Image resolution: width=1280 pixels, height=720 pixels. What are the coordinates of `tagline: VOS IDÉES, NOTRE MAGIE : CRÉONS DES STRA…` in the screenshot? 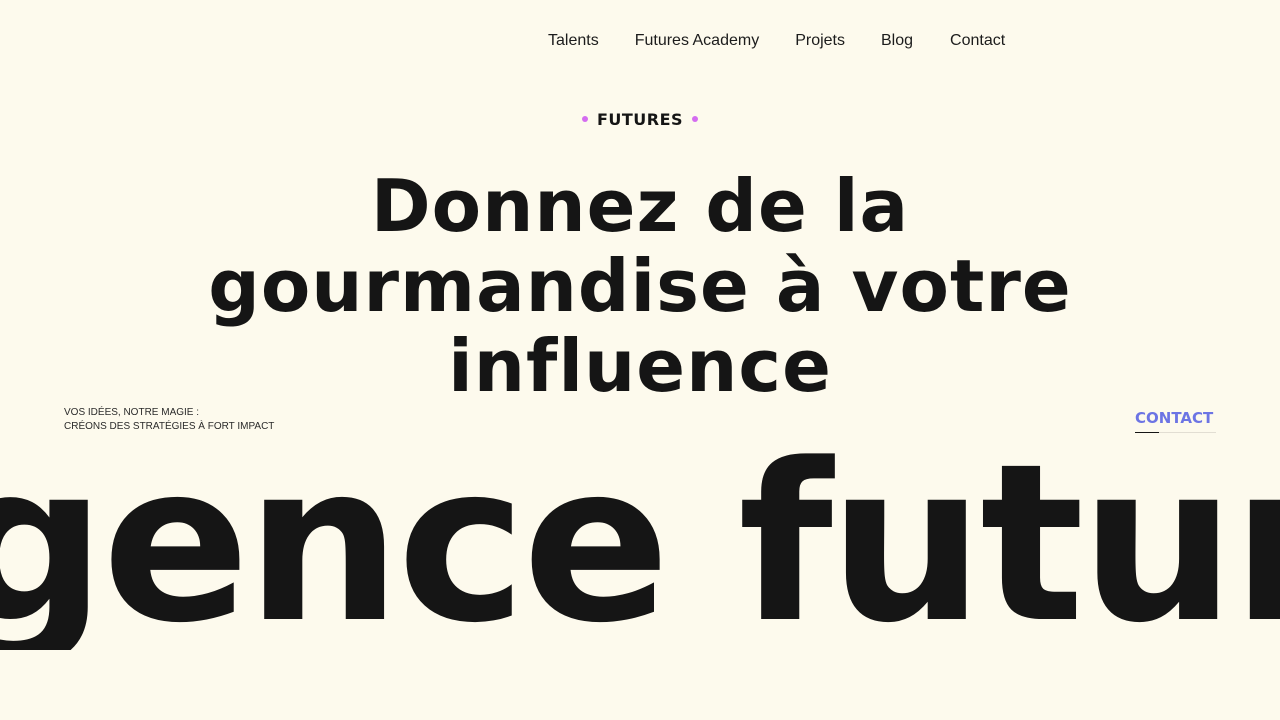 It's located at (169, 420).